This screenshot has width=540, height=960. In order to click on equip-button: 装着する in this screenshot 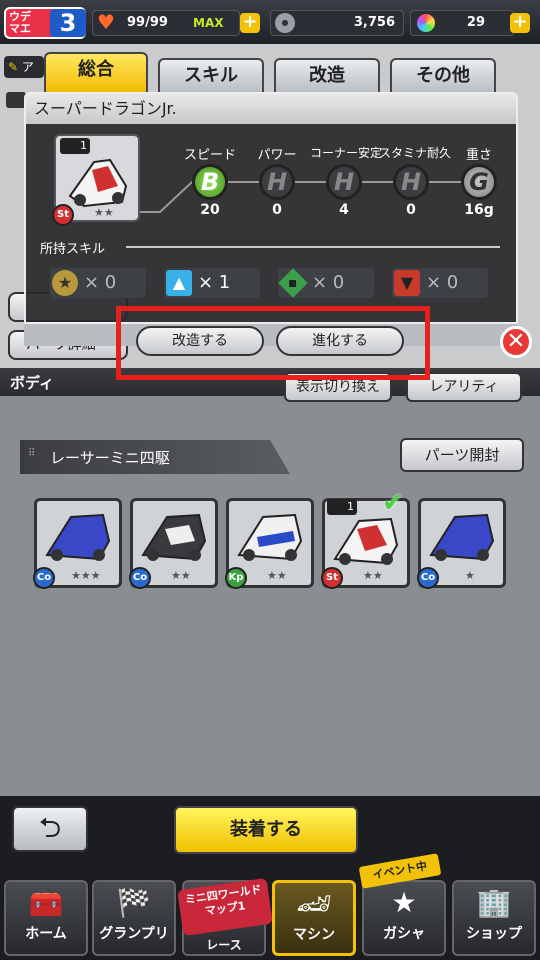, I will do `click(266, 830)`.